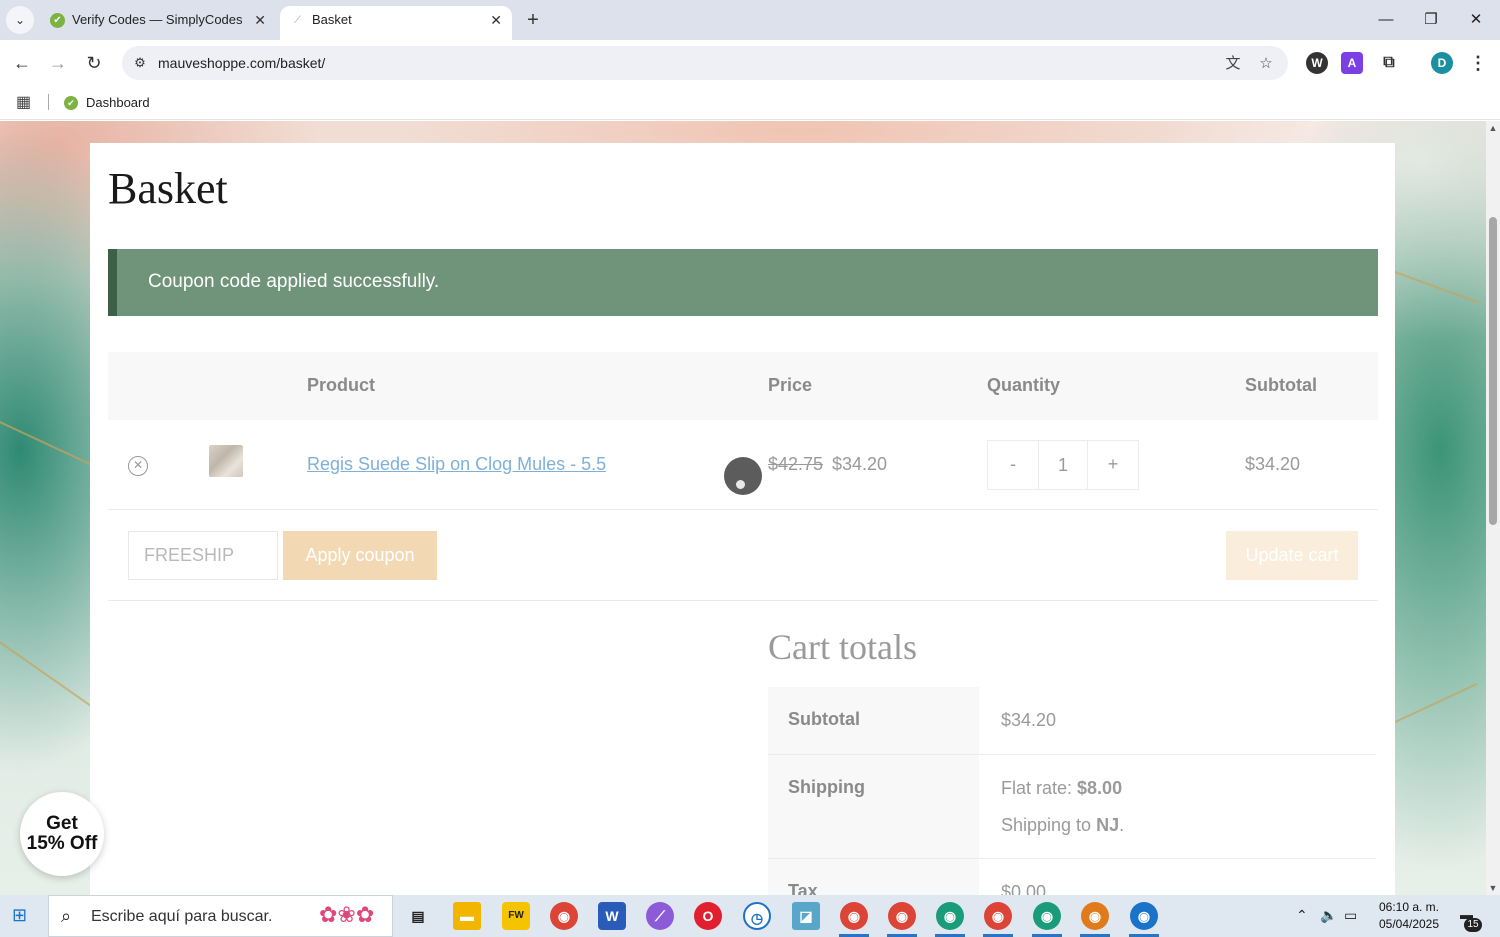 Image resolution: width=1500 pixels, height=937 pixels. Describe the element at coordinates (1024, 385) in the screenshot. I see `header-quantity: Quantity` at that location.